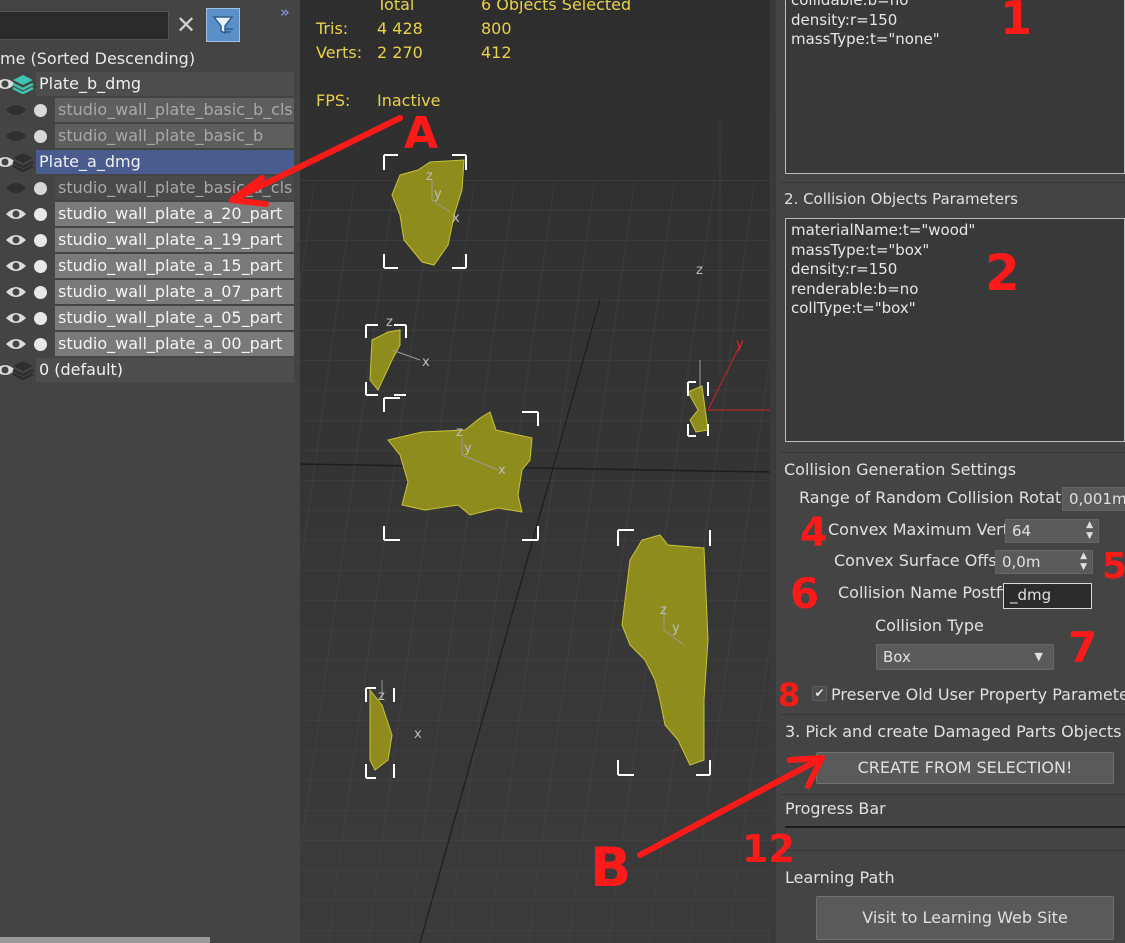  What do you see at coordinates (900, 469) in the screenshot?
I see `generation-settings-title: Collision Generation Settings` at bounding box center [900, 469].